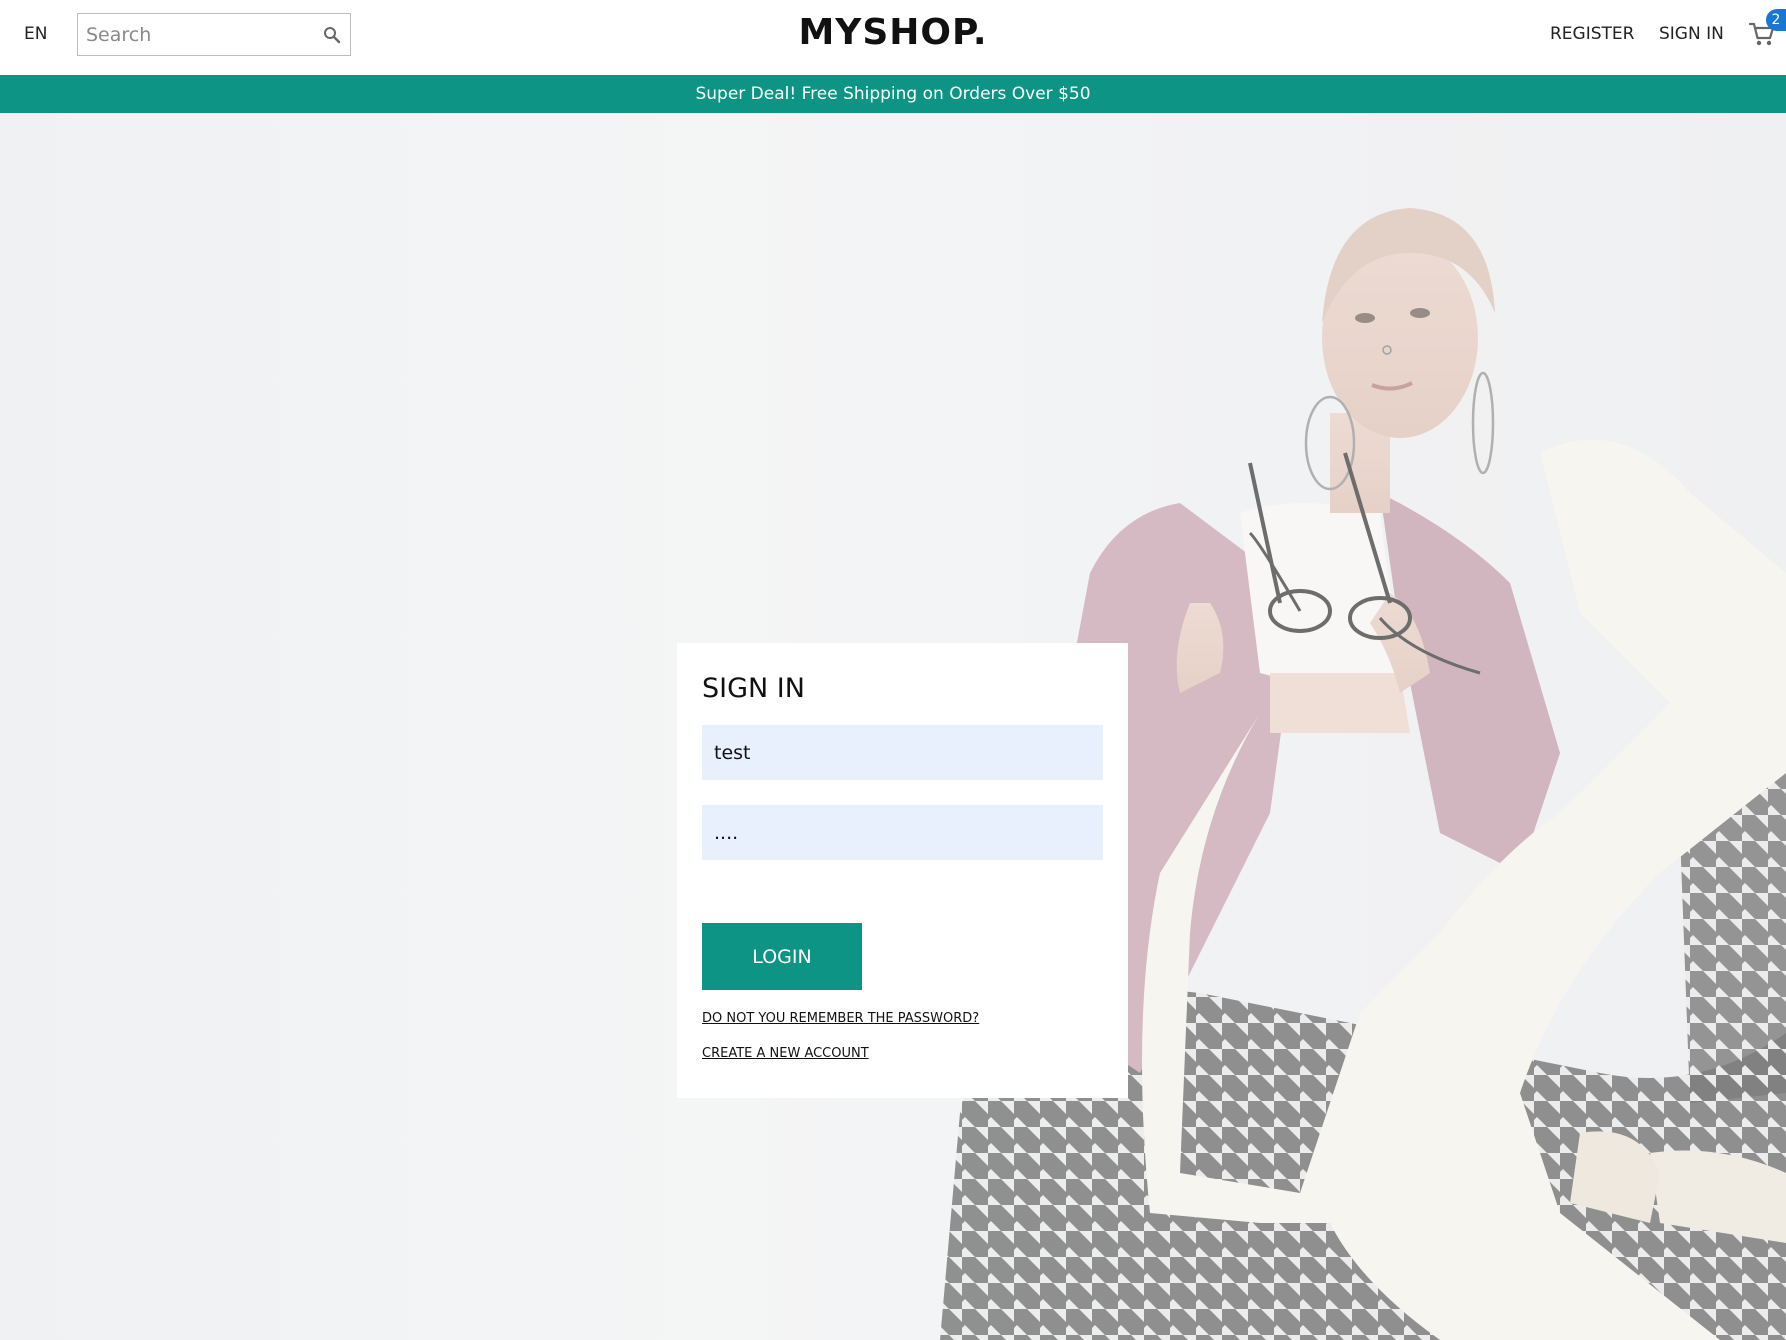 The image size is (1786, 1340). Describe the element at coordinates (840, 1018) in the screenshot. I see `forgot-password-link: DO NOT YOU REMEMBER THE PASSWORD?` at that location.